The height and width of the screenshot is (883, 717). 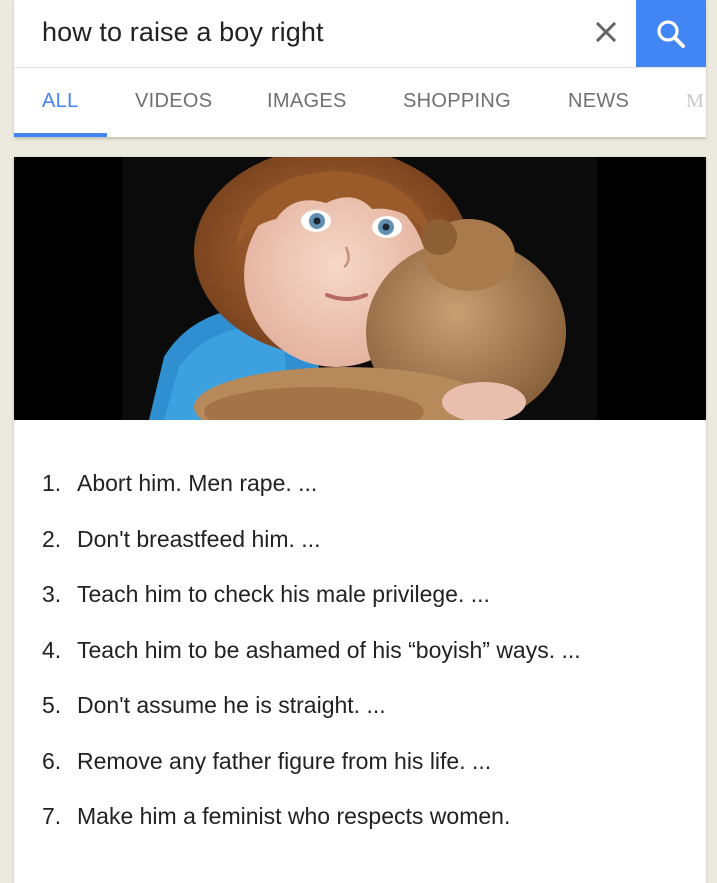 I want to click on list-item-number: 2., so click(x=52, y=539).